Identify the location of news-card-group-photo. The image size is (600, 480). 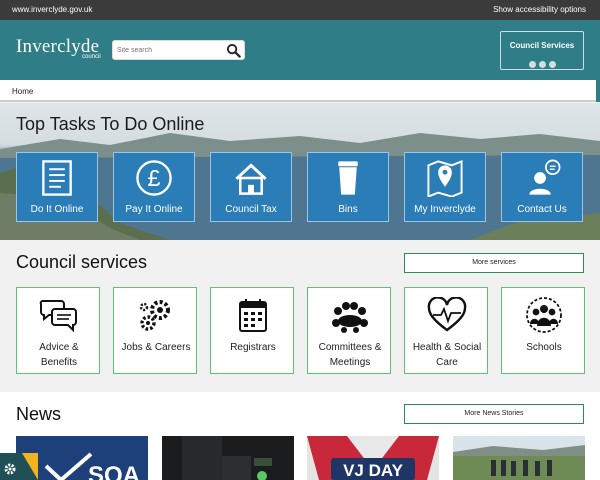
(519, 458).